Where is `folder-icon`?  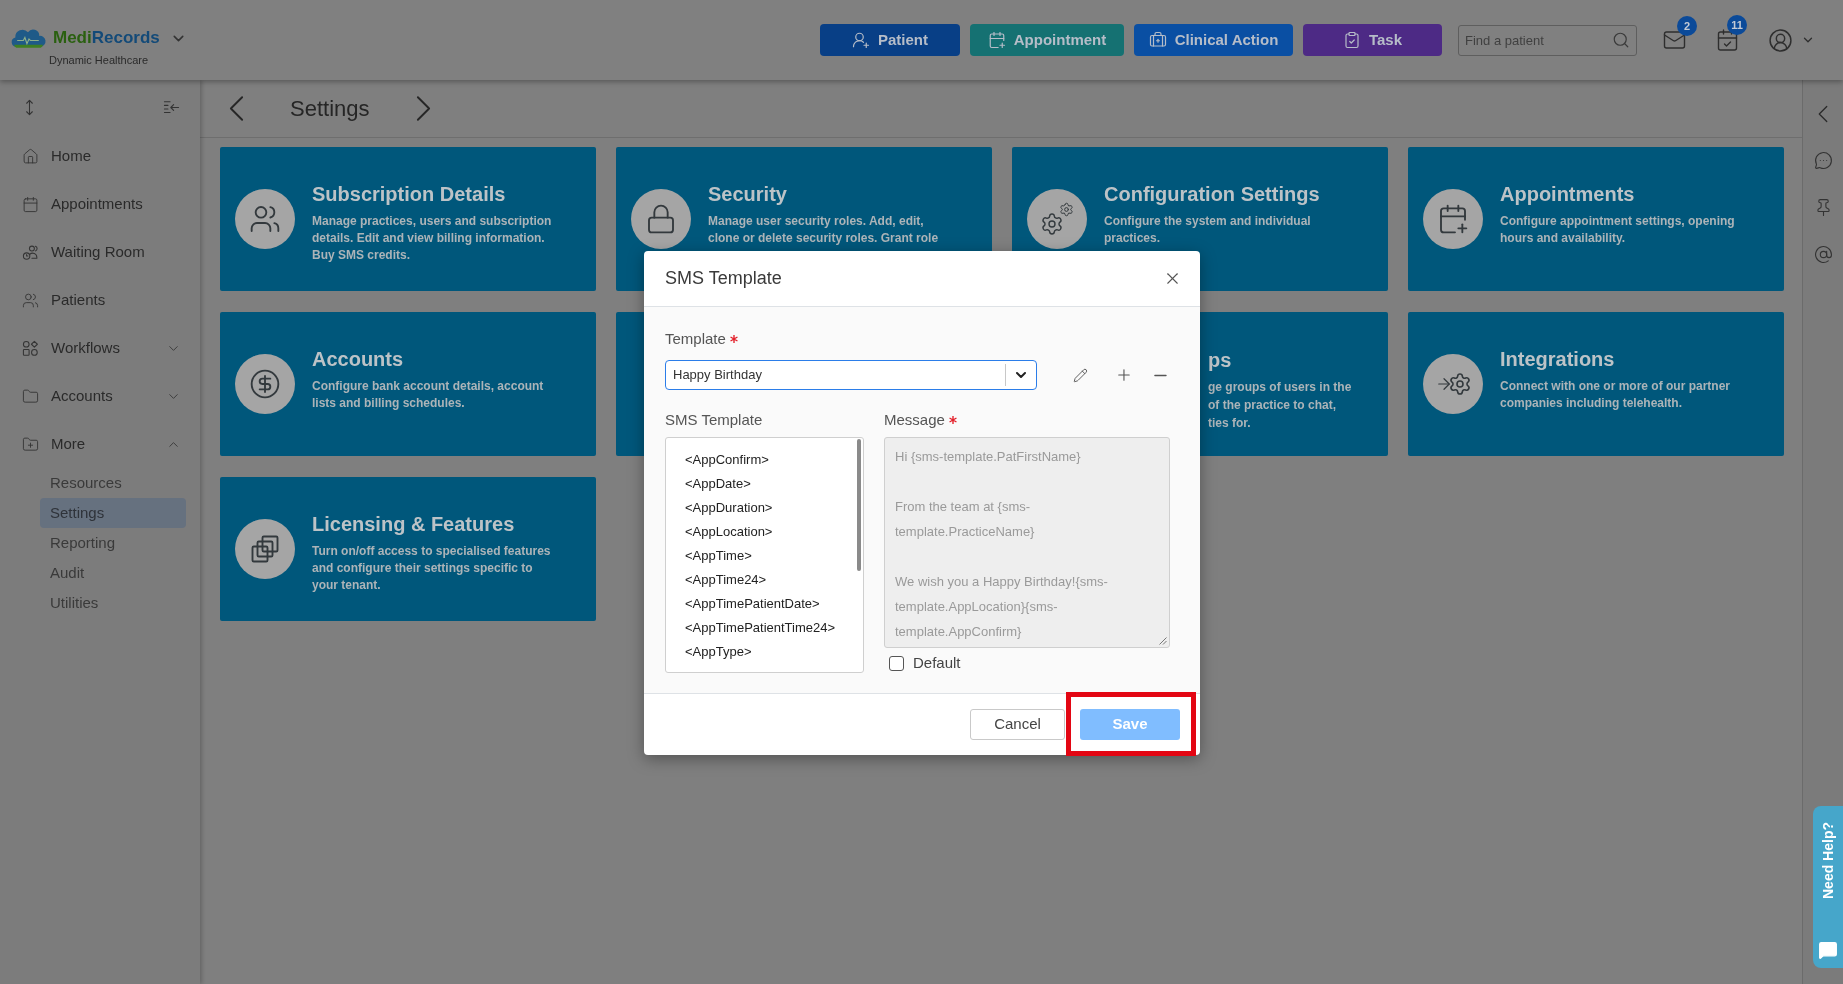 folder-icon is located at coordinates (30, 396).